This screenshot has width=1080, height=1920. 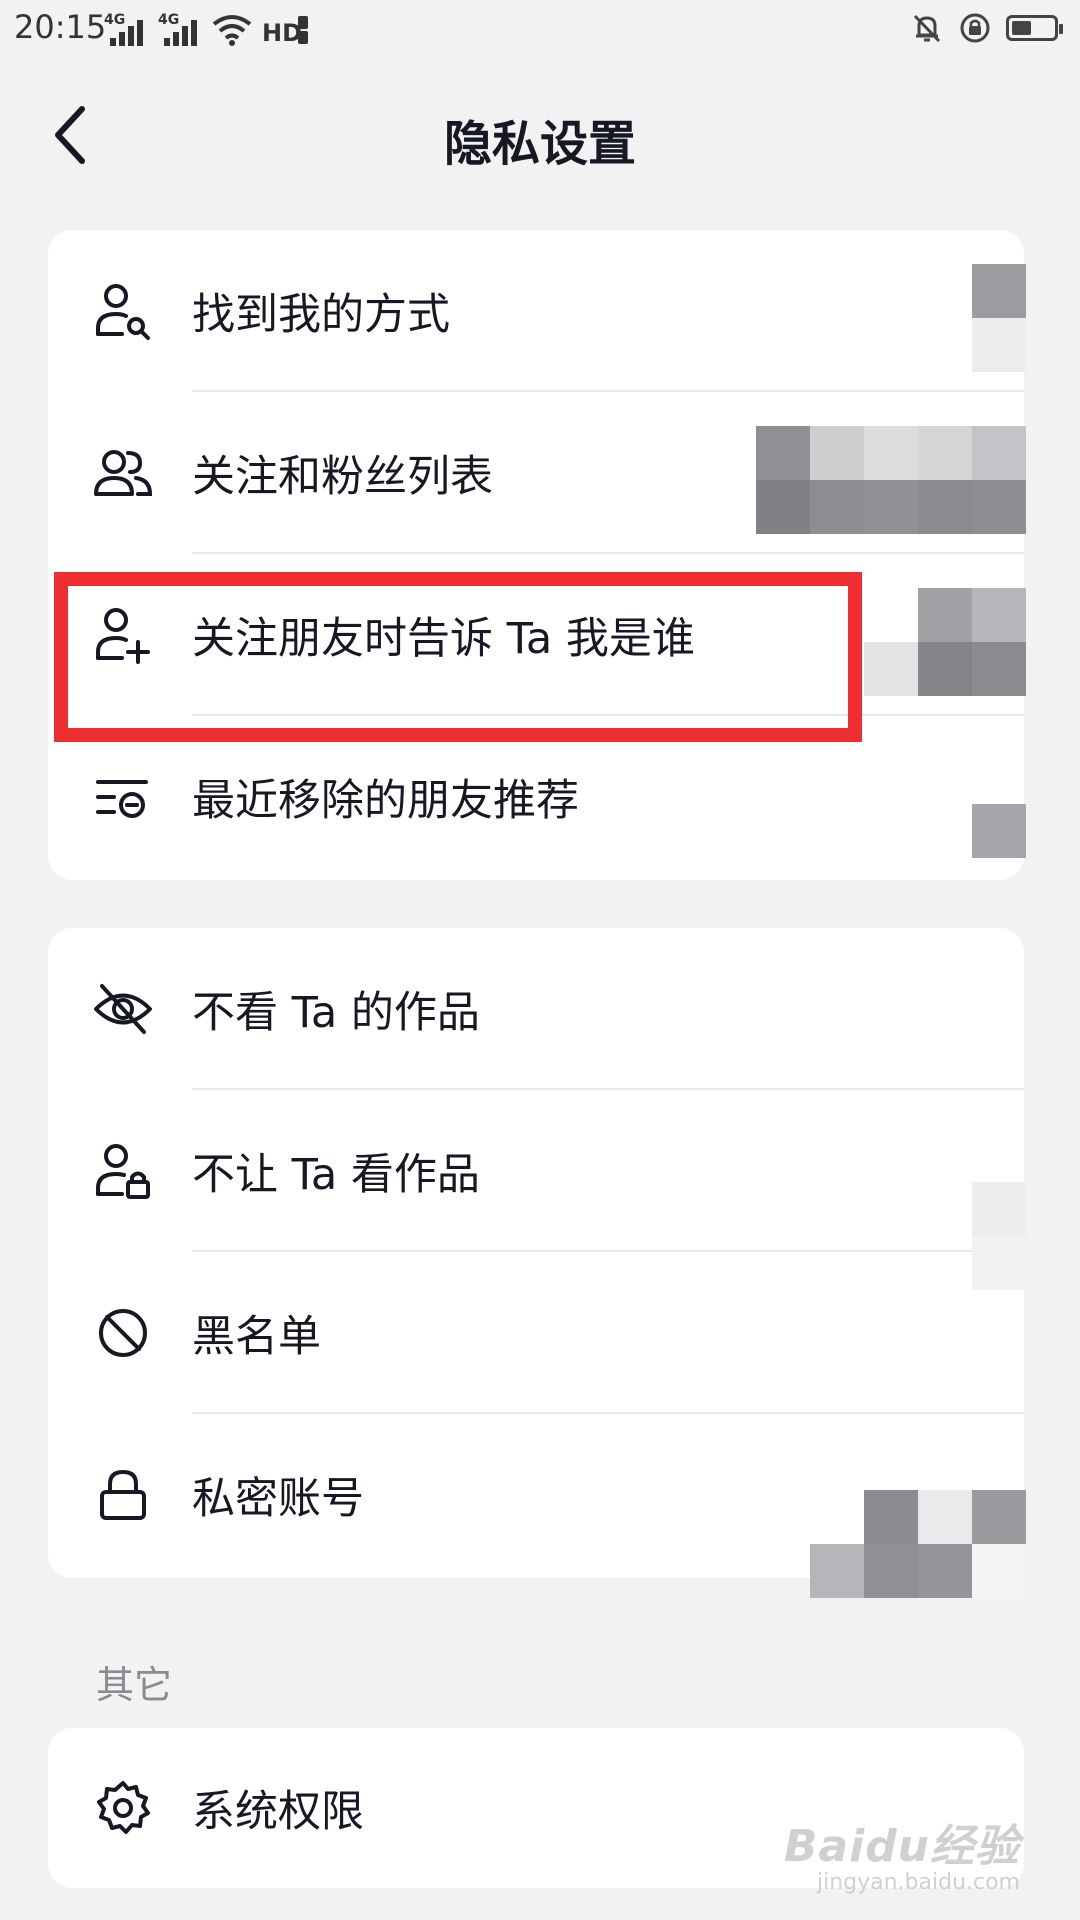 What do you see at coordinates (536, 1495) in the screenshot?
I see `settings-row-private-account: 私密账号` at bounding box center [536, 1495].